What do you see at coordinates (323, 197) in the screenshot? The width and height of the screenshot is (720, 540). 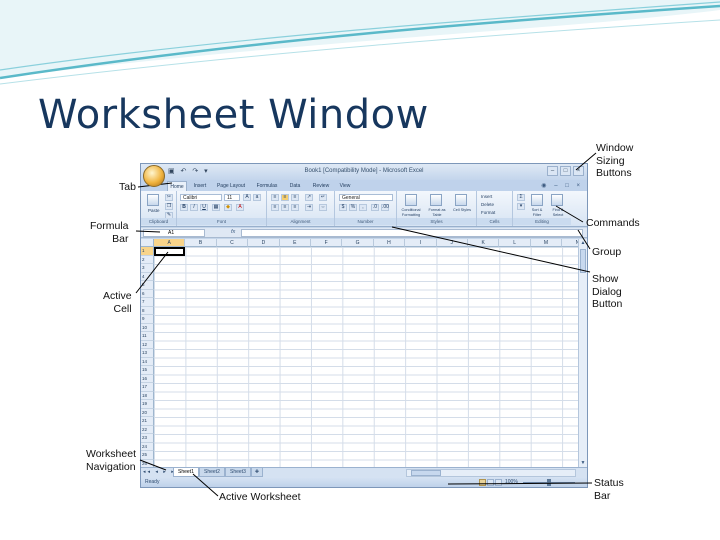 I see `wrap-text-icon: ↵` at bounding box center [323, 197].